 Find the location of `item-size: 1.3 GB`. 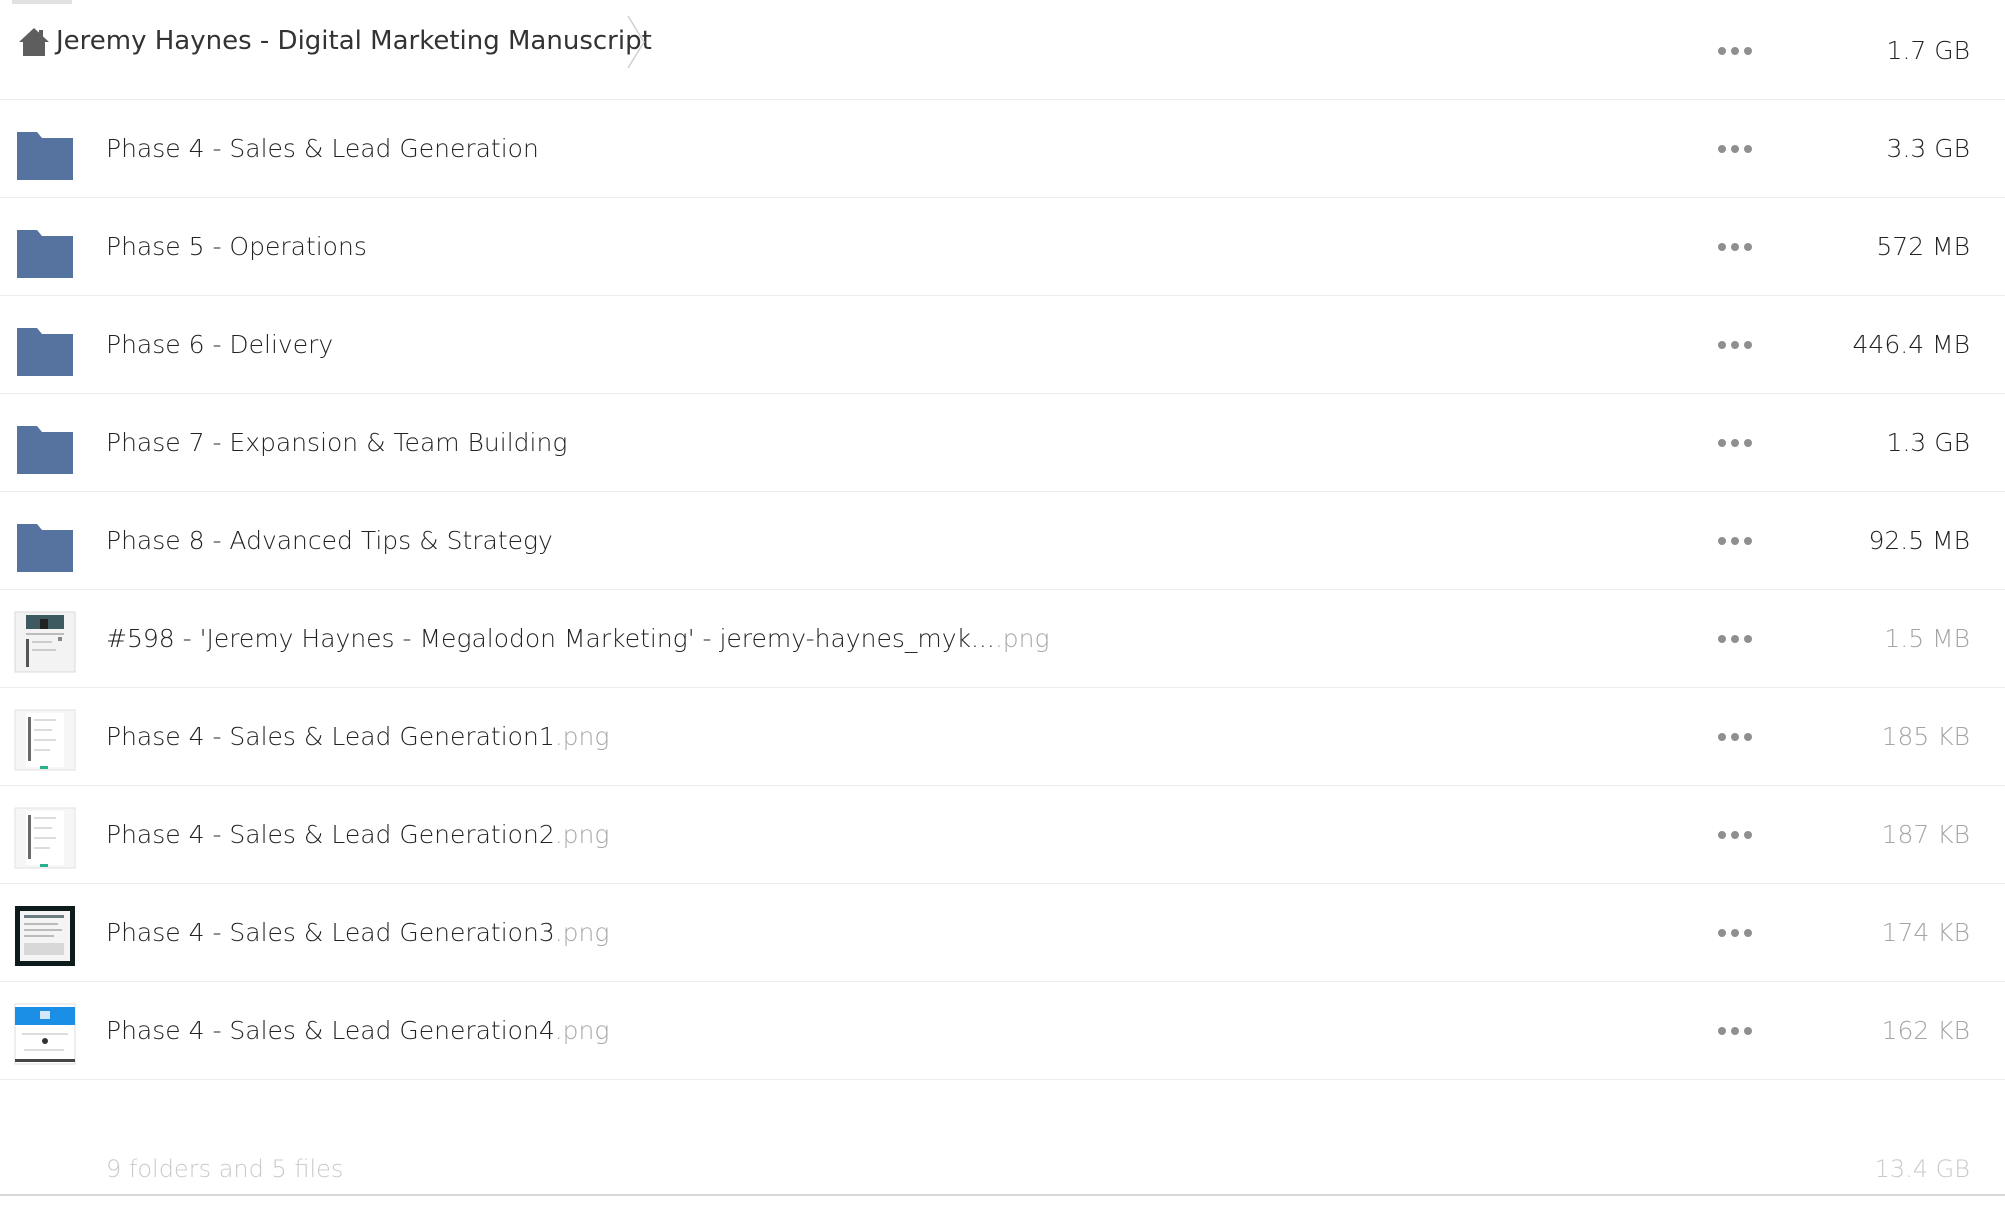

item-size: 1.3 GB is located at coordinates (1928, 442).